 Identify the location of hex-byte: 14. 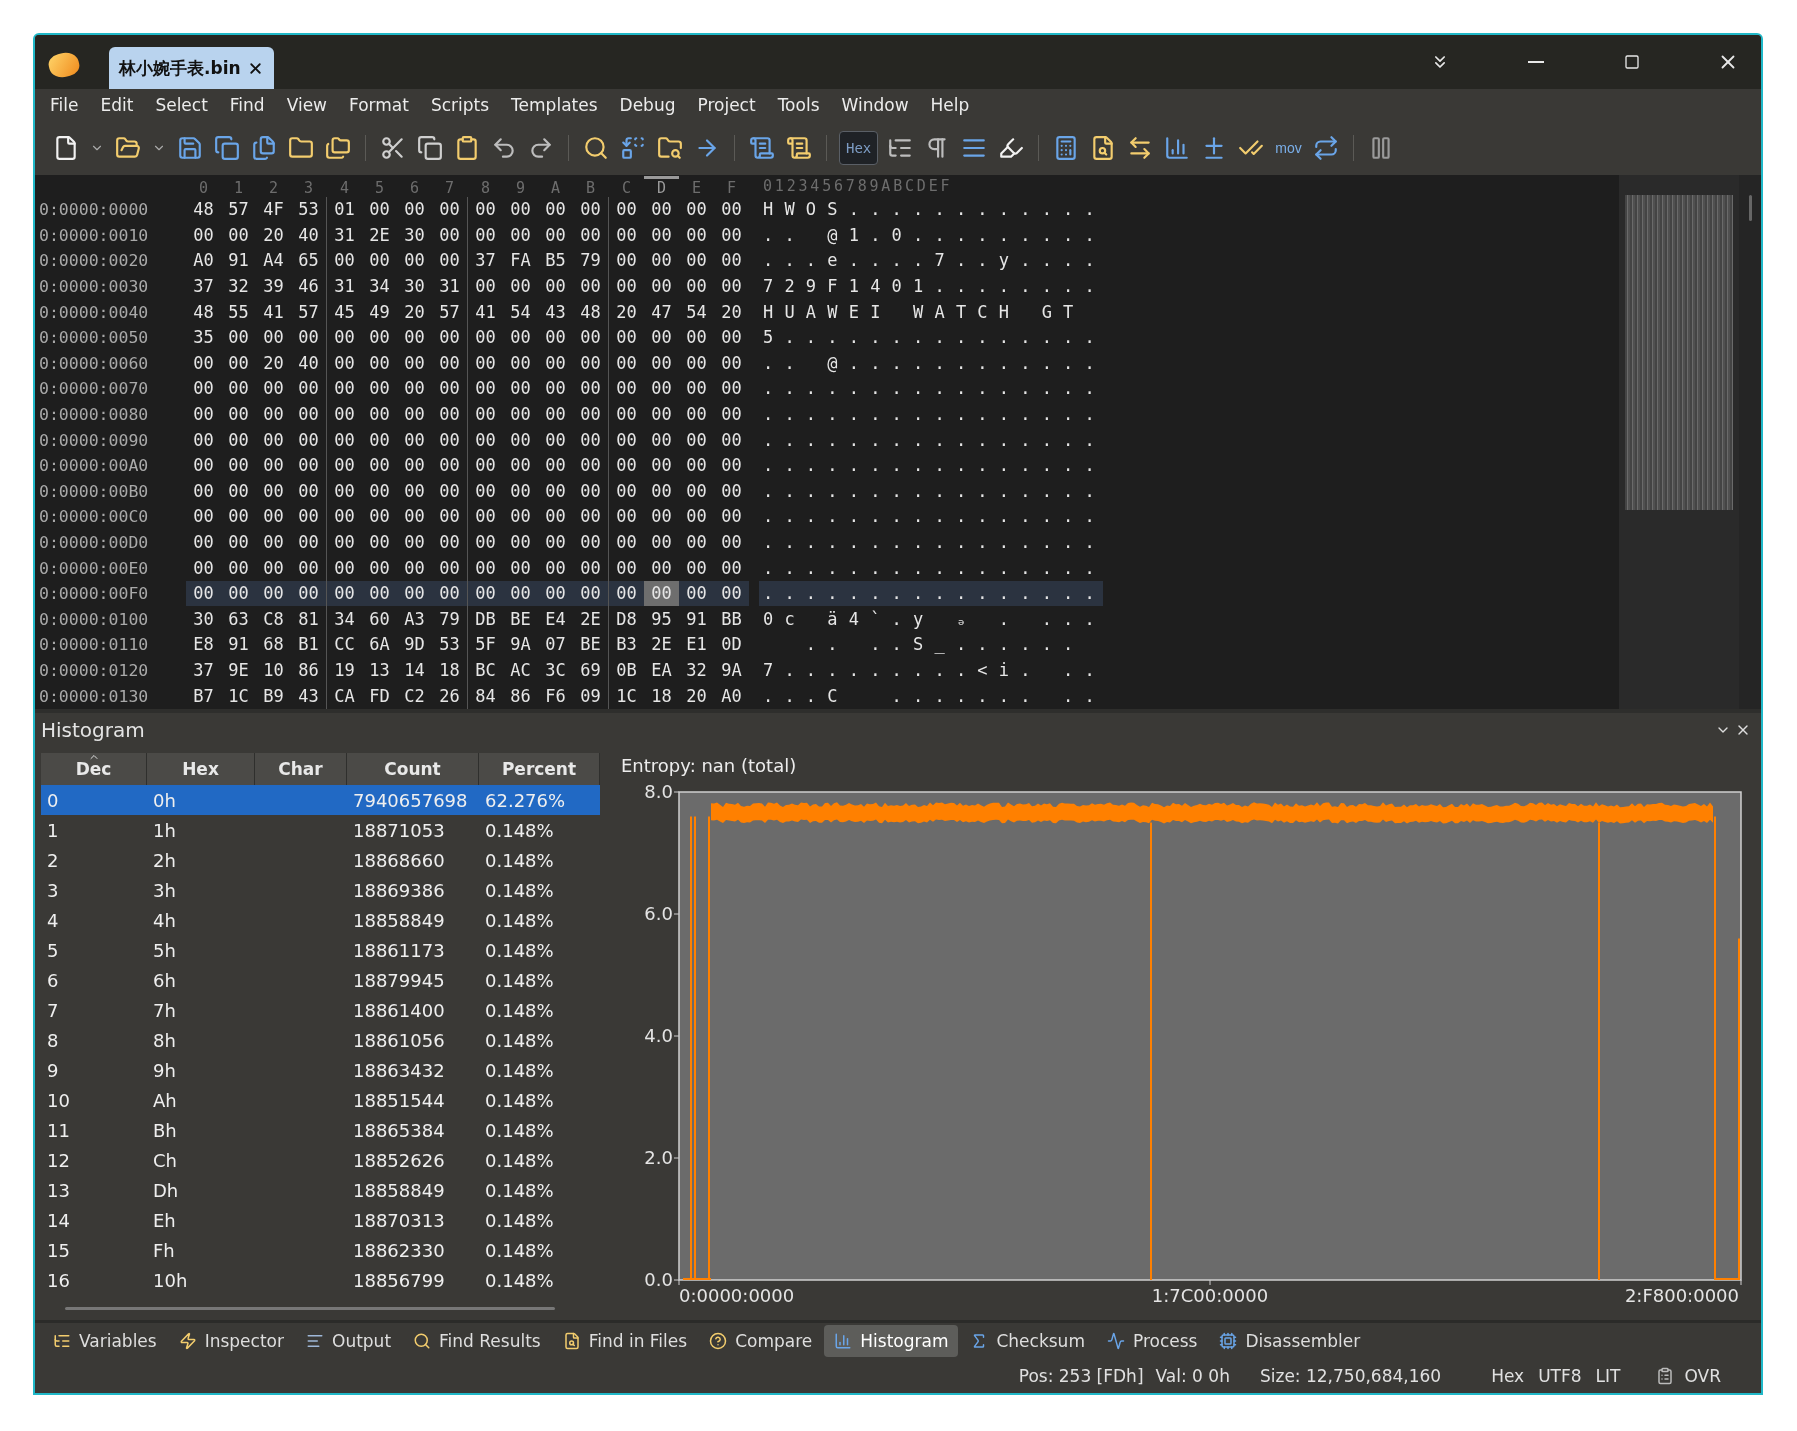
(414, 670).